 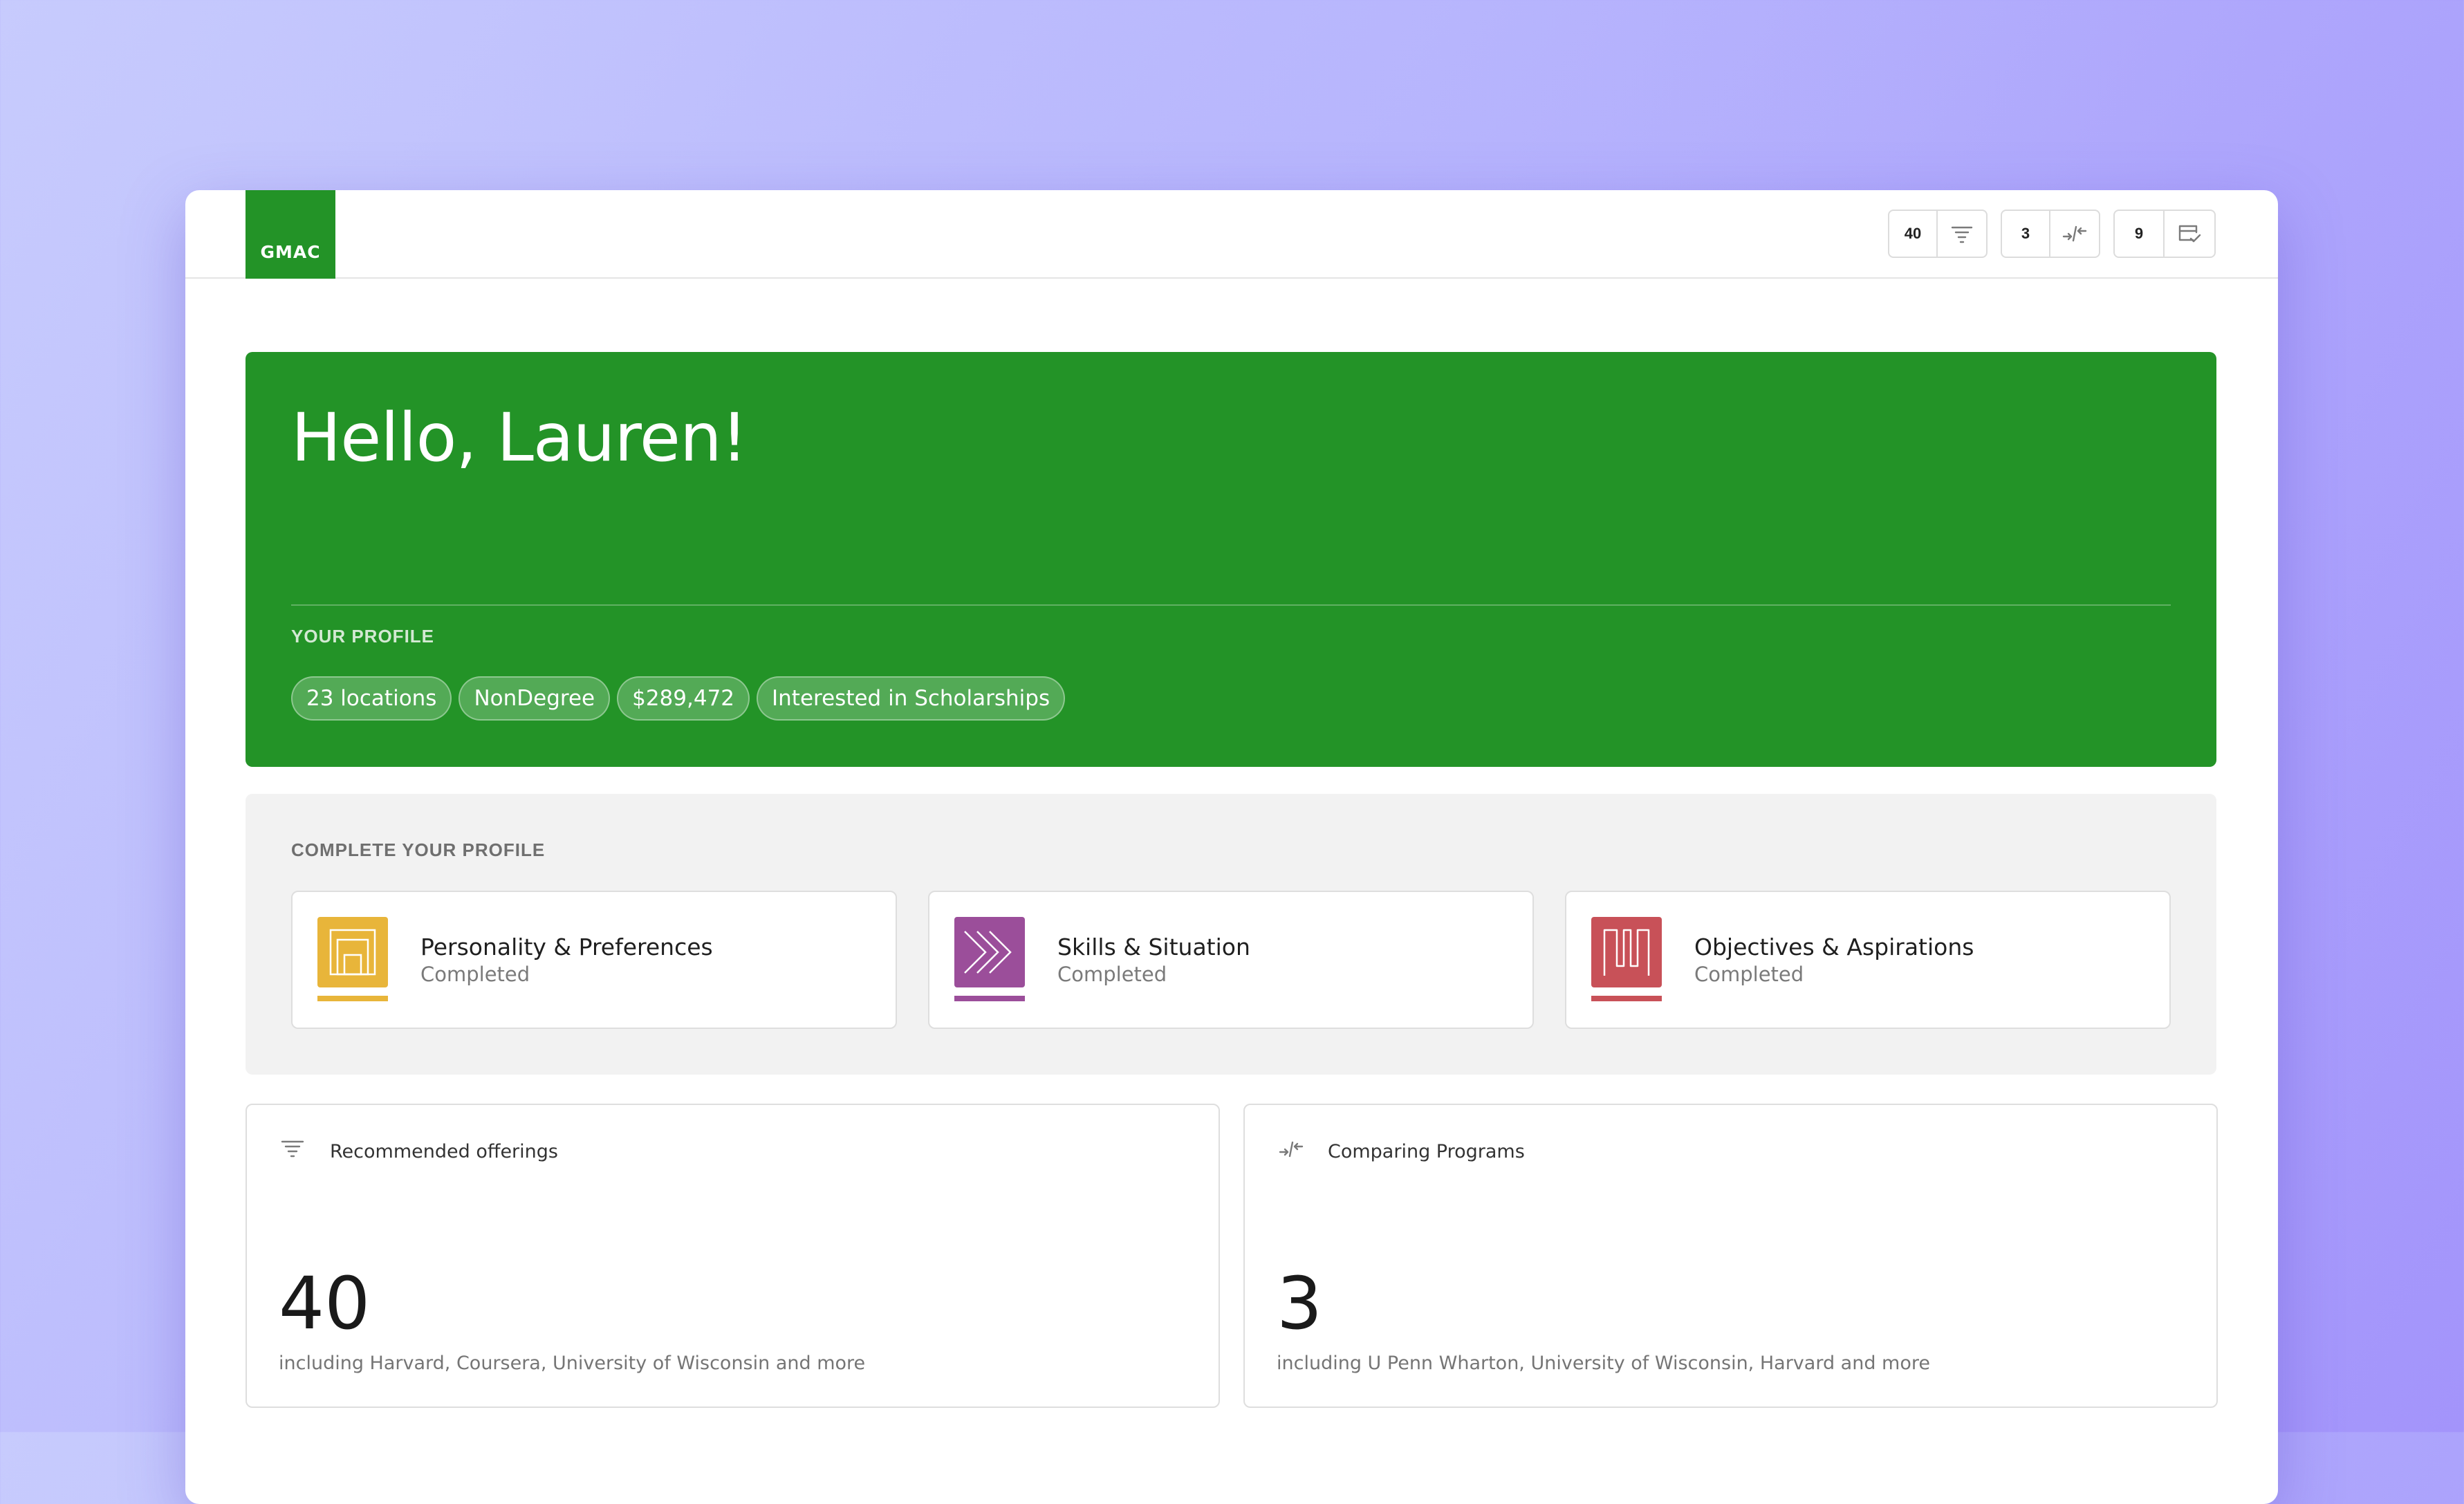 What do you see at coordinates (418, 849) in the screenshot?
I see `complete-profile-label: COMPLETE YOUR PROFILE` at bounding box center [418, 849].